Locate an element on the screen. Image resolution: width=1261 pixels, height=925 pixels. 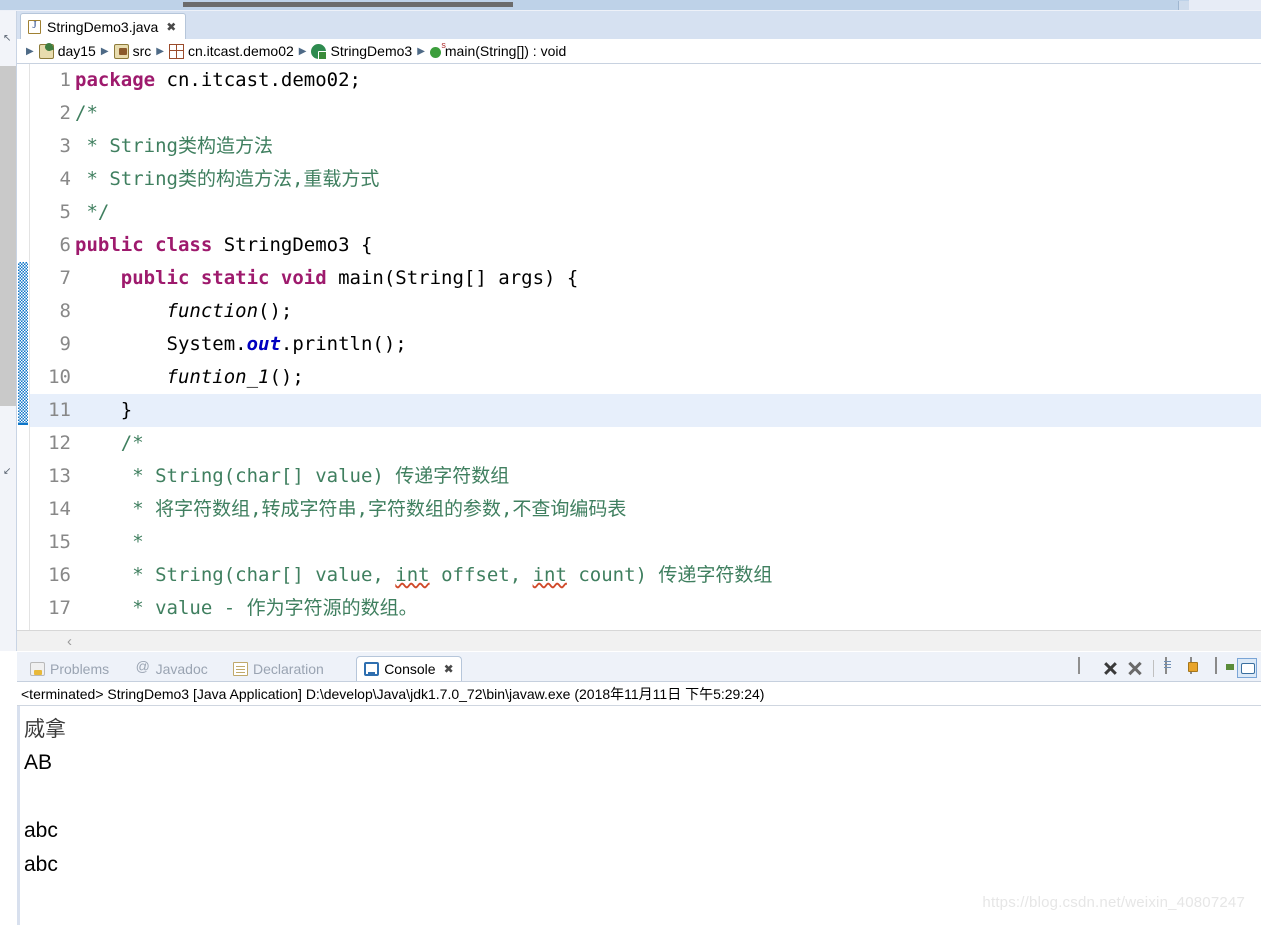
line-number: 17 is located at coordinates (52, 608).